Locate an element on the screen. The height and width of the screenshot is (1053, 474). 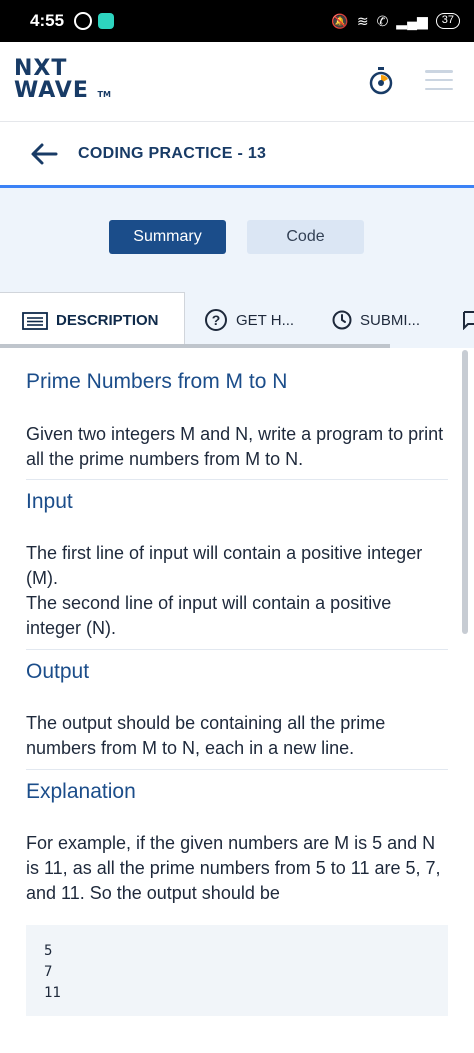
tab-description: DESCRIPTION is located at coordinates (92, 320).